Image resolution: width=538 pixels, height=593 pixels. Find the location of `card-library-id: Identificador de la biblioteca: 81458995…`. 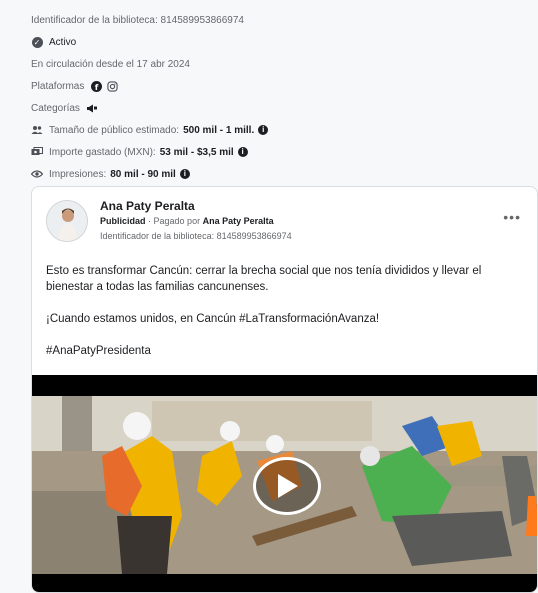

card-library-id: Identificador de la biblioteca: 81458995… is located at coordinates (196, 236).